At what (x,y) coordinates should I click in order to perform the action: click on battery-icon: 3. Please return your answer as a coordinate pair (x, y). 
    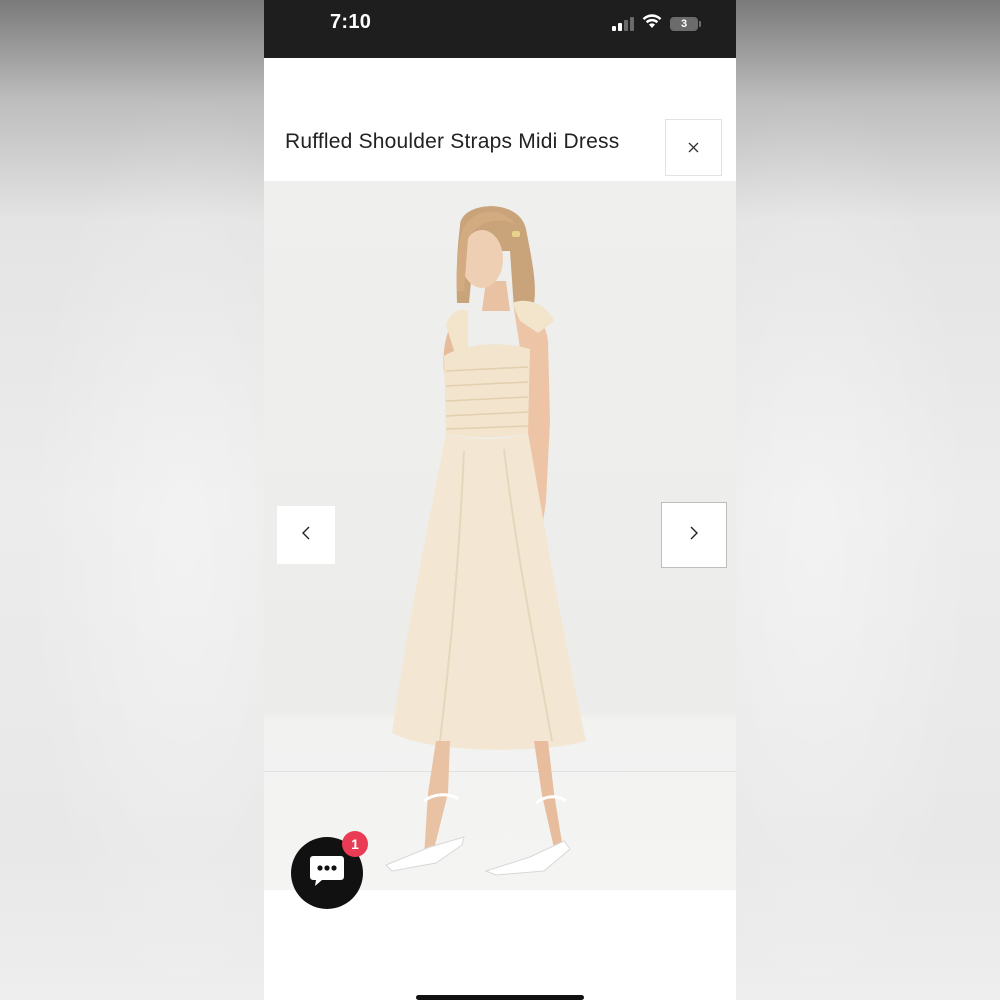
    Looking at the image, I should click on (685, 24).